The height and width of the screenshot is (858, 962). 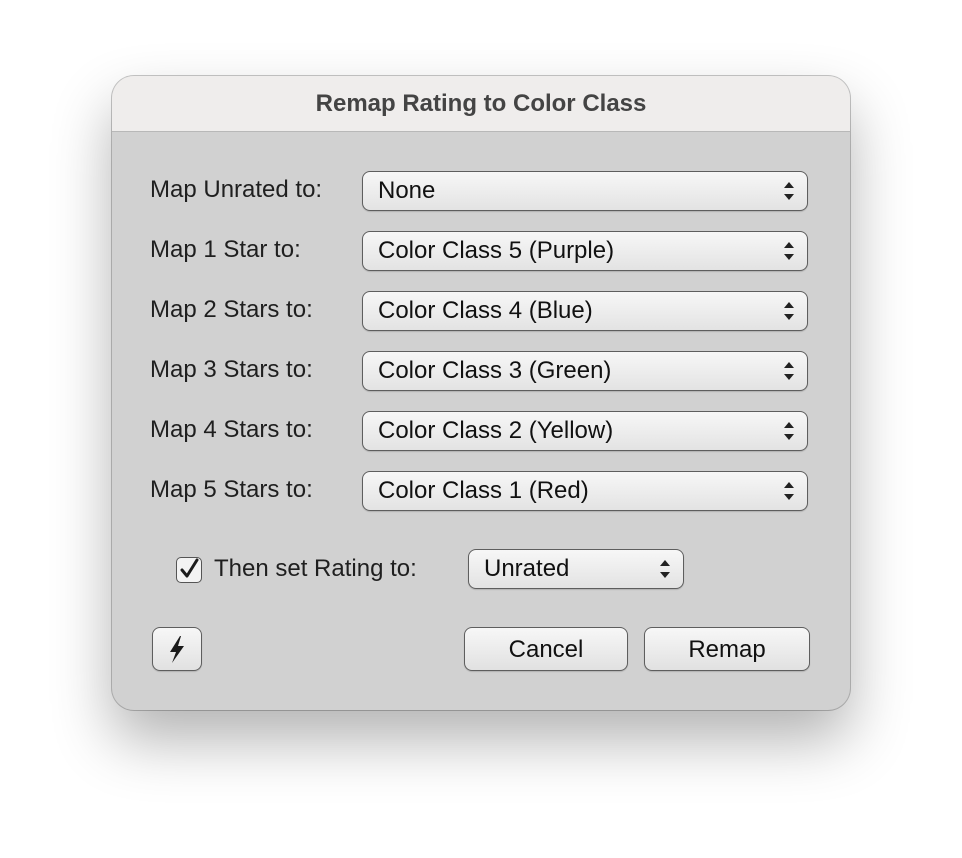 I want to click on map-unrated-label: Map Unrated to:, so click(x=236, y=189).